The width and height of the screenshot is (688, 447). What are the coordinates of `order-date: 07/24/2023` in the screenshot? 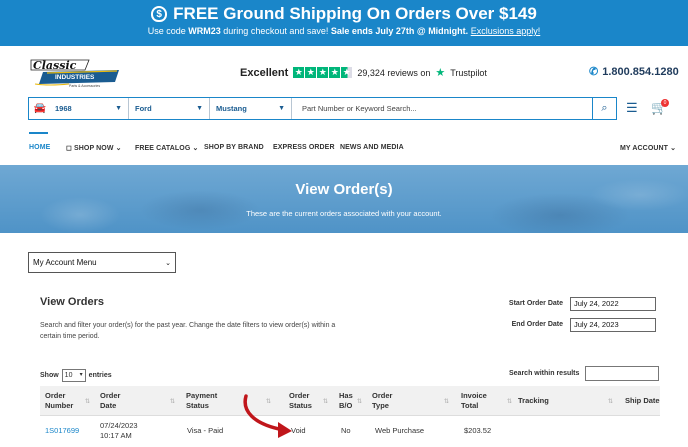 It's located at (119, 425).